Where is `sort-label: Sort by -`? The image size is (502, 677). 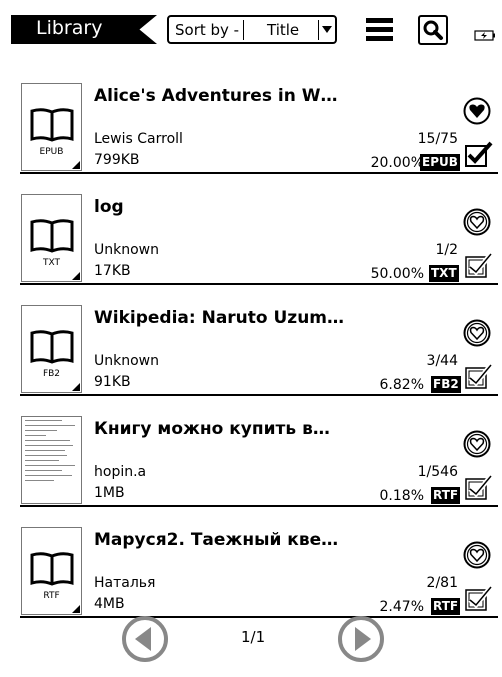 sort-label: Sort by - is located at coordinates (207, 30).